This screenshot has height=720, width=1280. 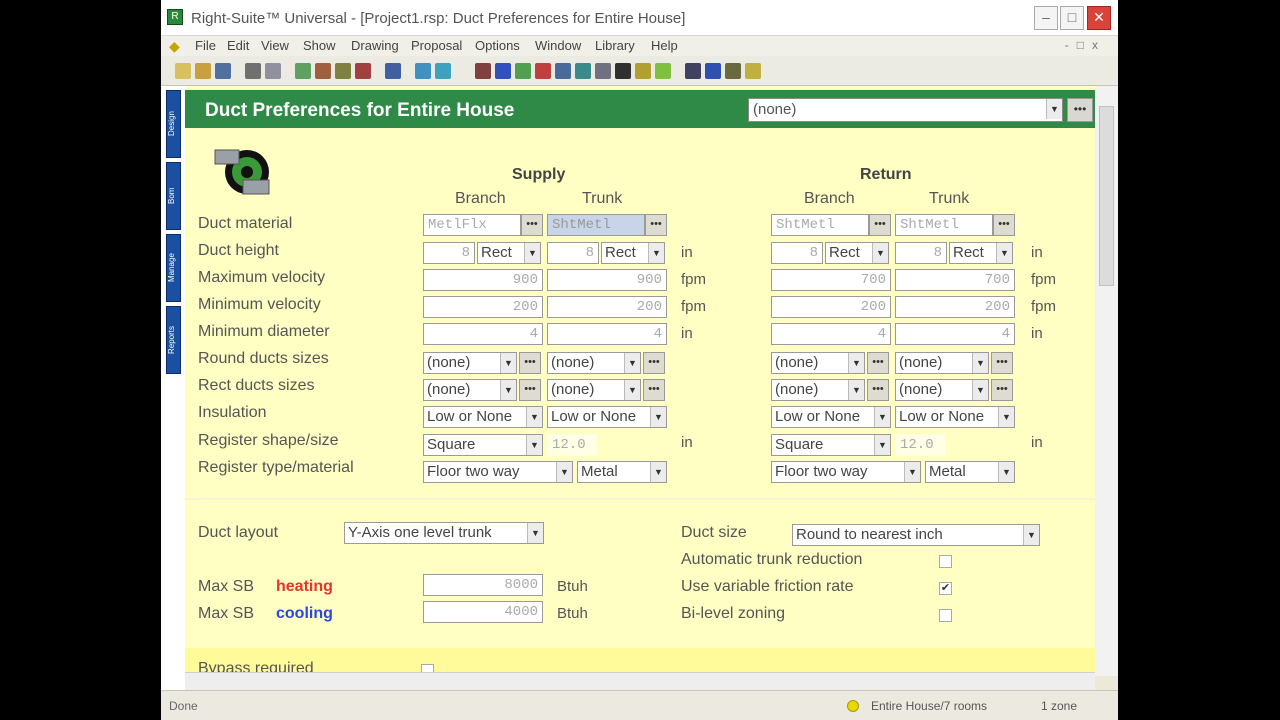 I want to click on menu-edit: Edit, so click(x=238, y=45).